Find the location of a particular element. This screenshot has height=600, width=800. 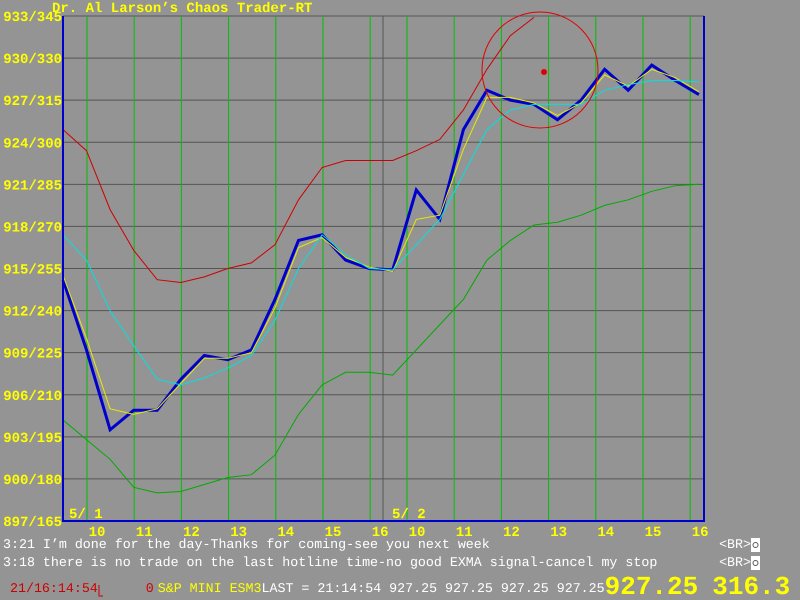

y-axis-label: 933/345 is located at coordinates (32, 18).